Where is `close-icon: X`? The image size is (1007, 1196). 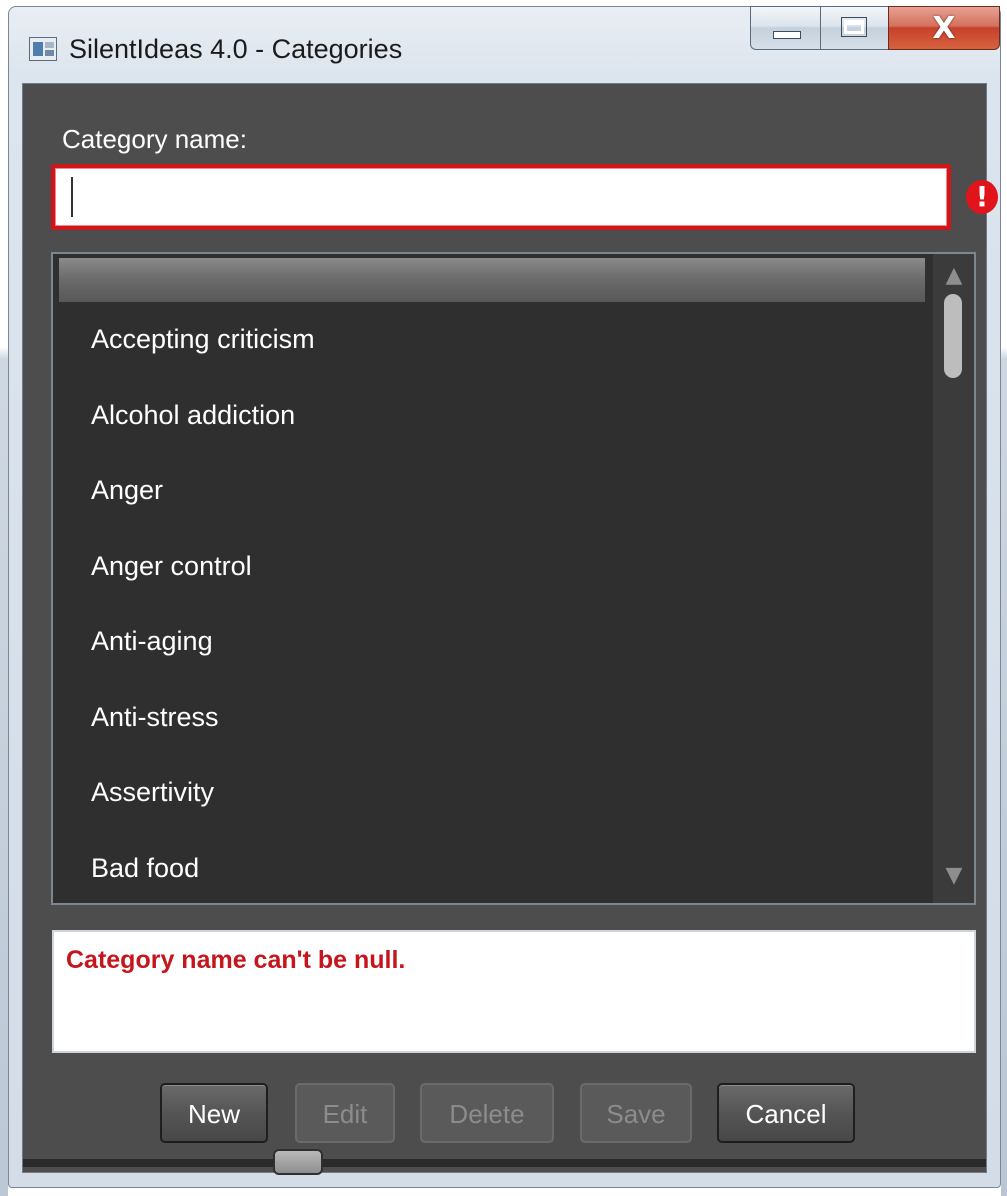
close-icon: X is located at coordinates (944, 28).